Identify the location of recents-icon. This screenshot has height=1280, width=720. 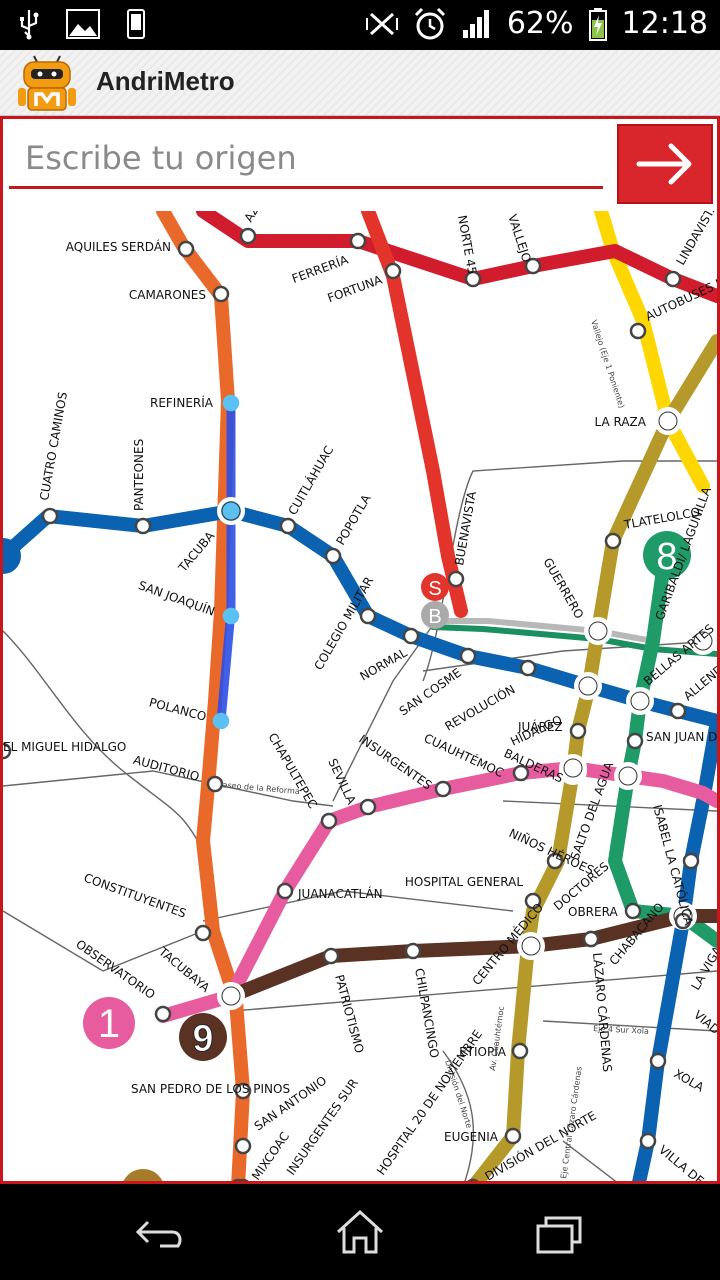
(560, 1232).